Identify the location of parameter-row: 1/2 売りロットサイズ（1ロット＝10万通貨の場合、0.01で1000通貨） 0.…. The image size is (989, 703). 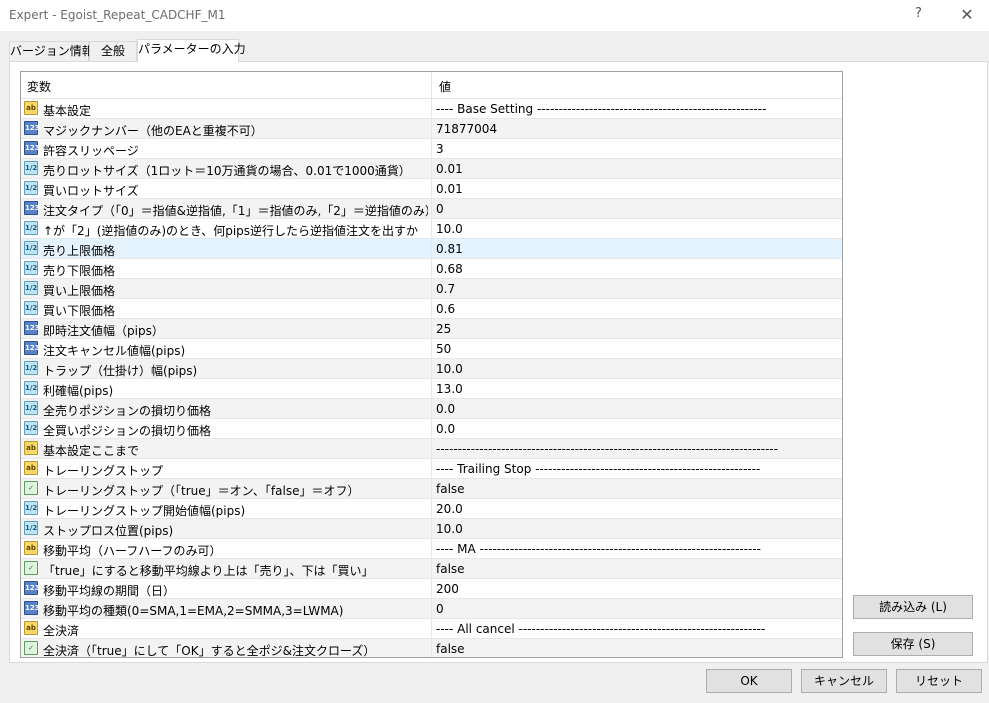
(431, 169).